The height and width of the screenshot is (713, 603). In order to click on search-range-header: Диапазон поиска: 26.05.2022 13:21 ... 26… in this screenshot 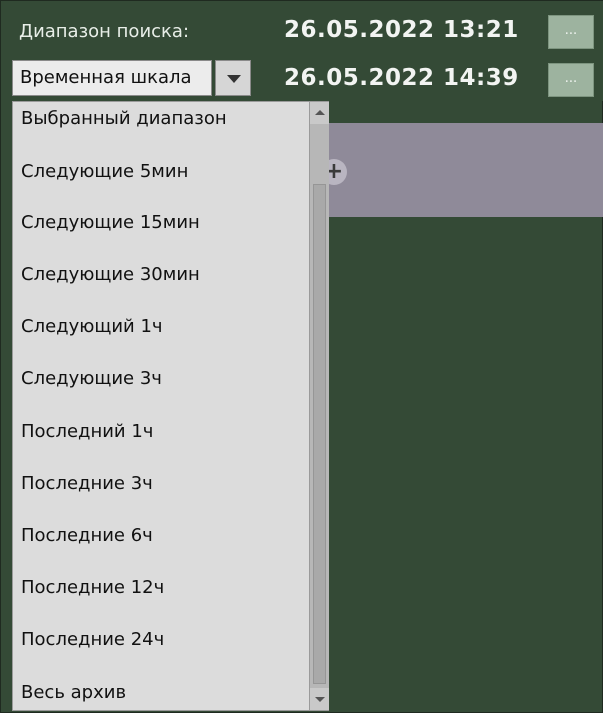, I will do `click(302, 51)`.